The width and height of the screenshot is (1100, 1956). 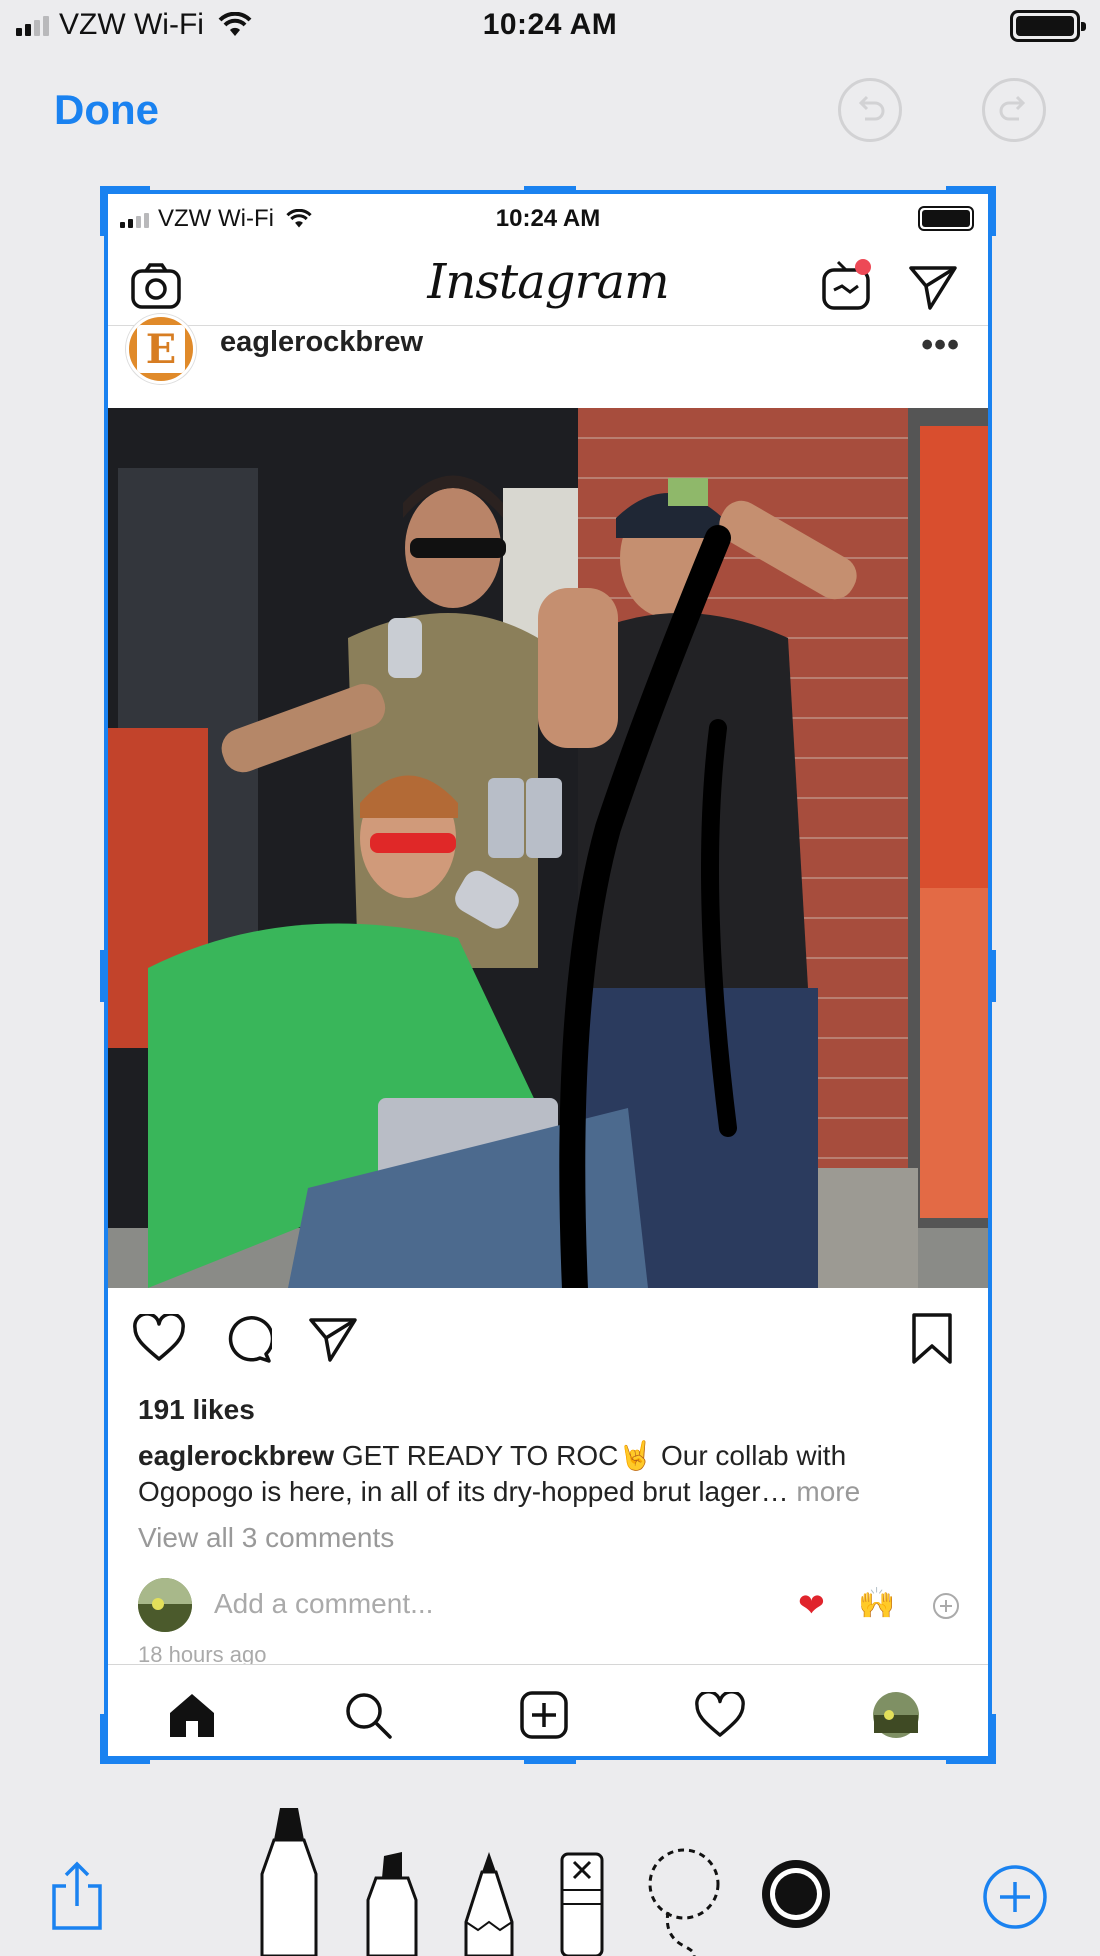 What do you see at coordinates (811, 1605) in the screenshot?
I see `heart-emoji-button: ❤` at bounding box center [811, 1605].